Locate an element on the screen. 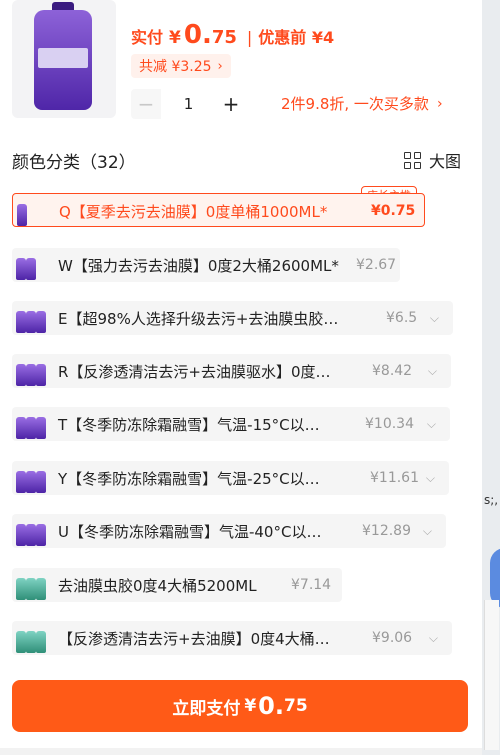 The image size is (500, 755). pay-price-decimal: 75 is located at coordinates (296, 706).